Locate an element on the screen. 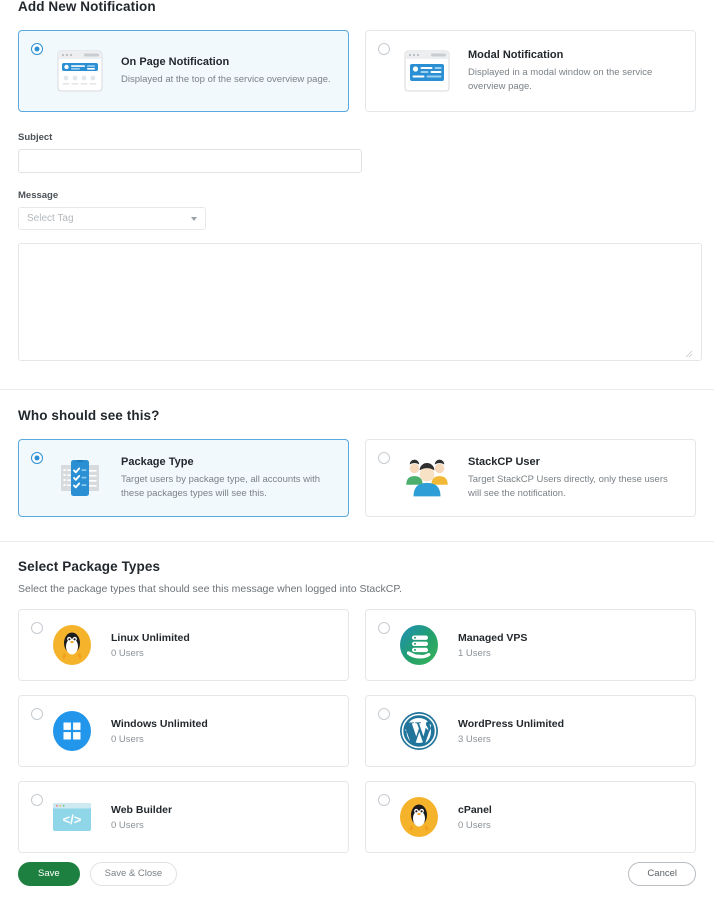 The width and height of the screenshot is (714, 901). package-card-windows-unlimited-text: Windows Unlimited 0 Users is located at coordinates (223, 731).